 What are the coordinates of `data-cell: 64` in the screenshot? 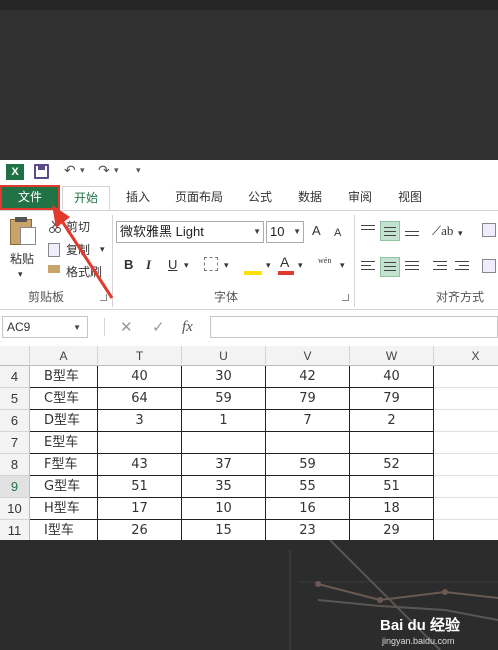 It's located at (140, 399).